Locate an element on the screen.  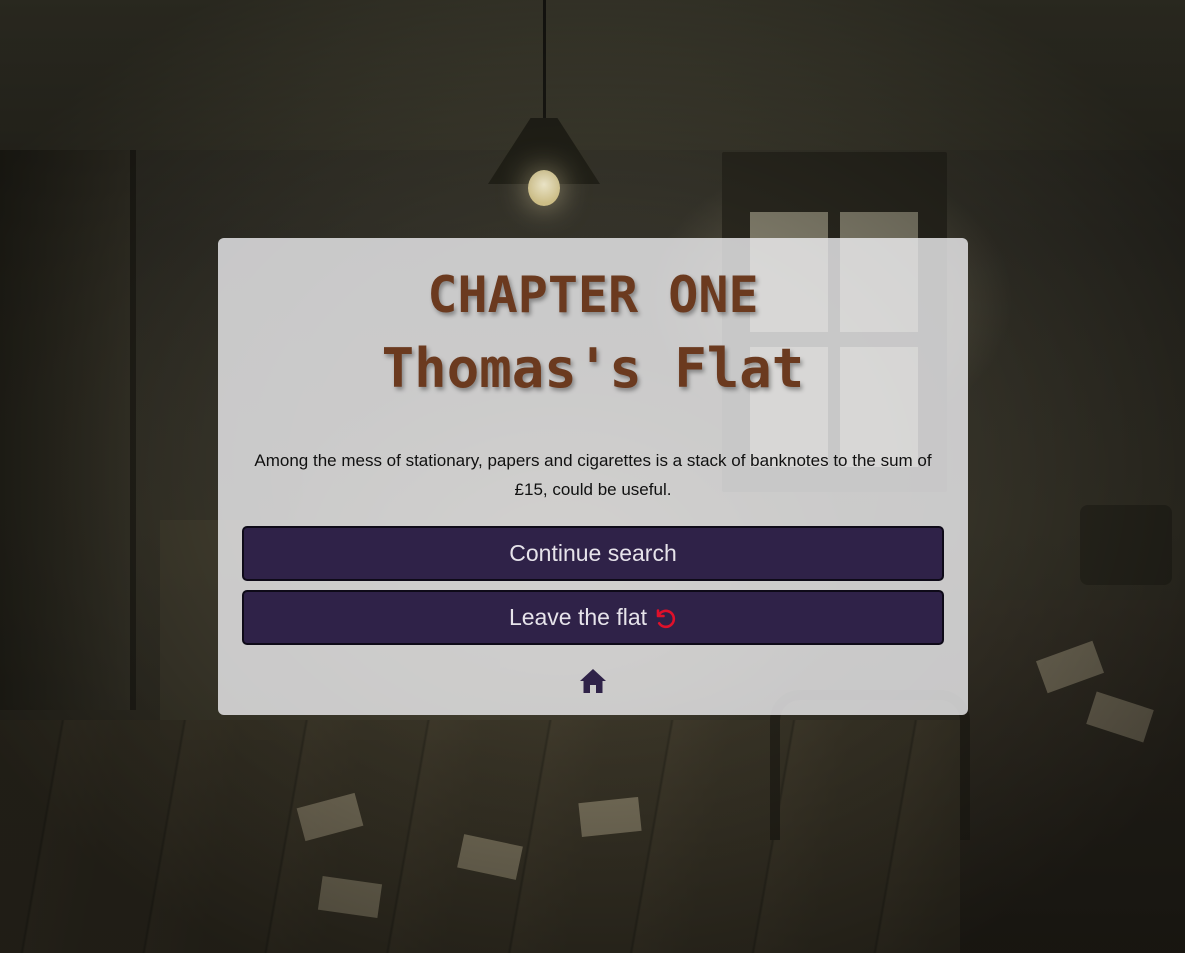
restart-icon is located at coordinates (666, 618).